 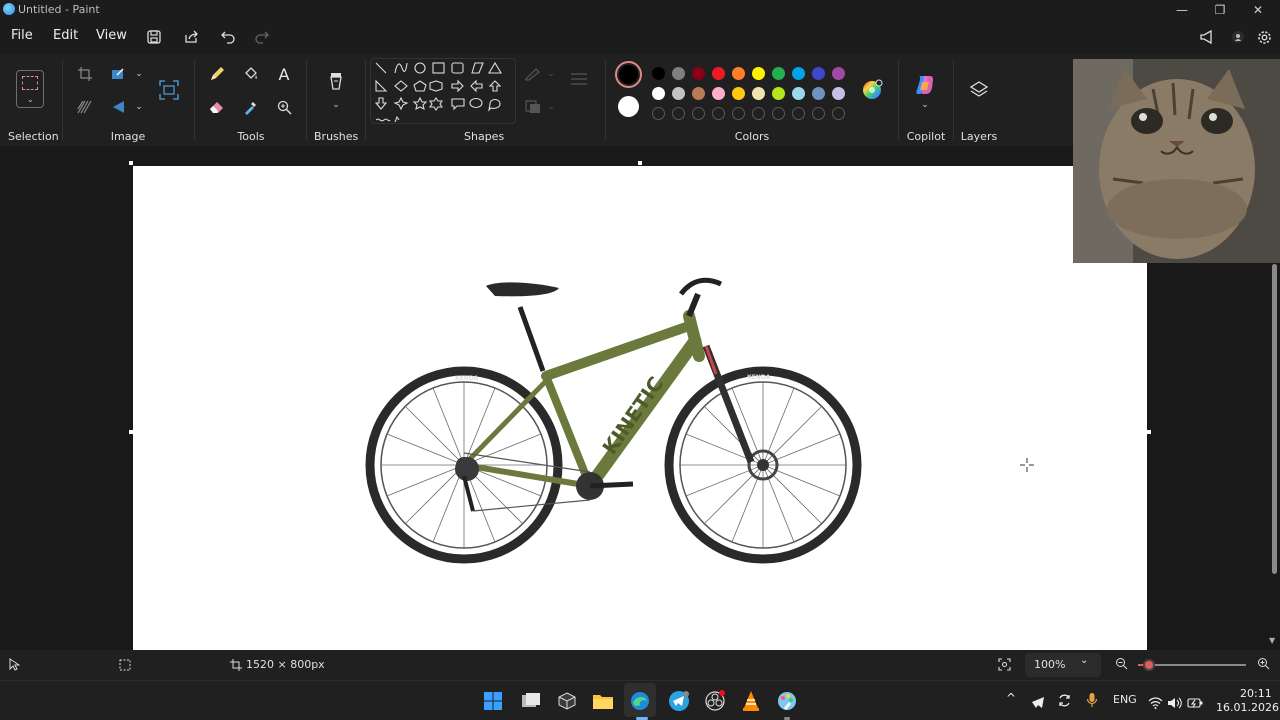 I want to click on resize-icon, so click(x=119, y=74).